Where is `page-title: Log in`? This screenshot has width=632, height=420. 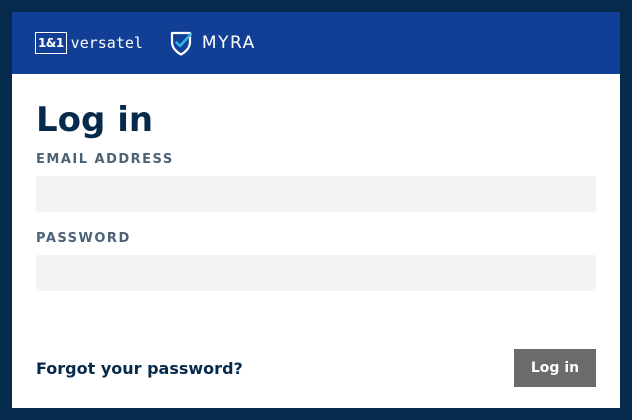
page-title: Log in is located at coordinates (95, 120).